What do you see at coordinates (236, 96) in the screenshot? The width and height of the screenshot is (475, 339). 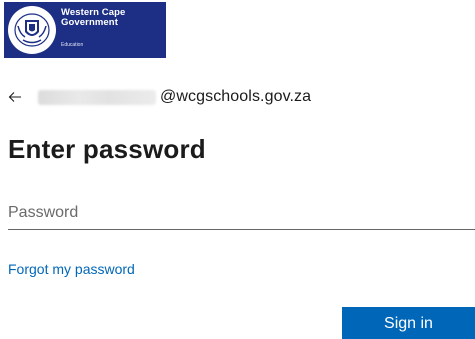 I see `email-domain: @wcgschools.gov.za` at bounding box center [236, 96].